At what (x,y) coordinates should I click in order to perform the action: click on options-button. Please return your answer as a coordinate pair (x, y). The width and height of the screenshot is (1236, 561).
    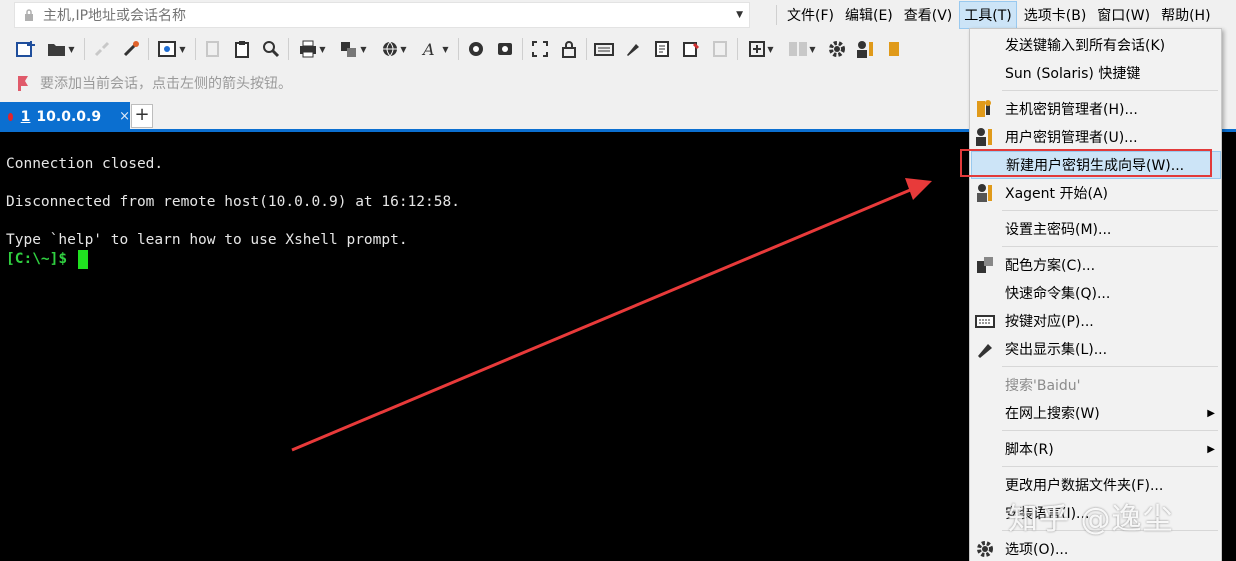
    Looking at the image, I should click on (837, 49).